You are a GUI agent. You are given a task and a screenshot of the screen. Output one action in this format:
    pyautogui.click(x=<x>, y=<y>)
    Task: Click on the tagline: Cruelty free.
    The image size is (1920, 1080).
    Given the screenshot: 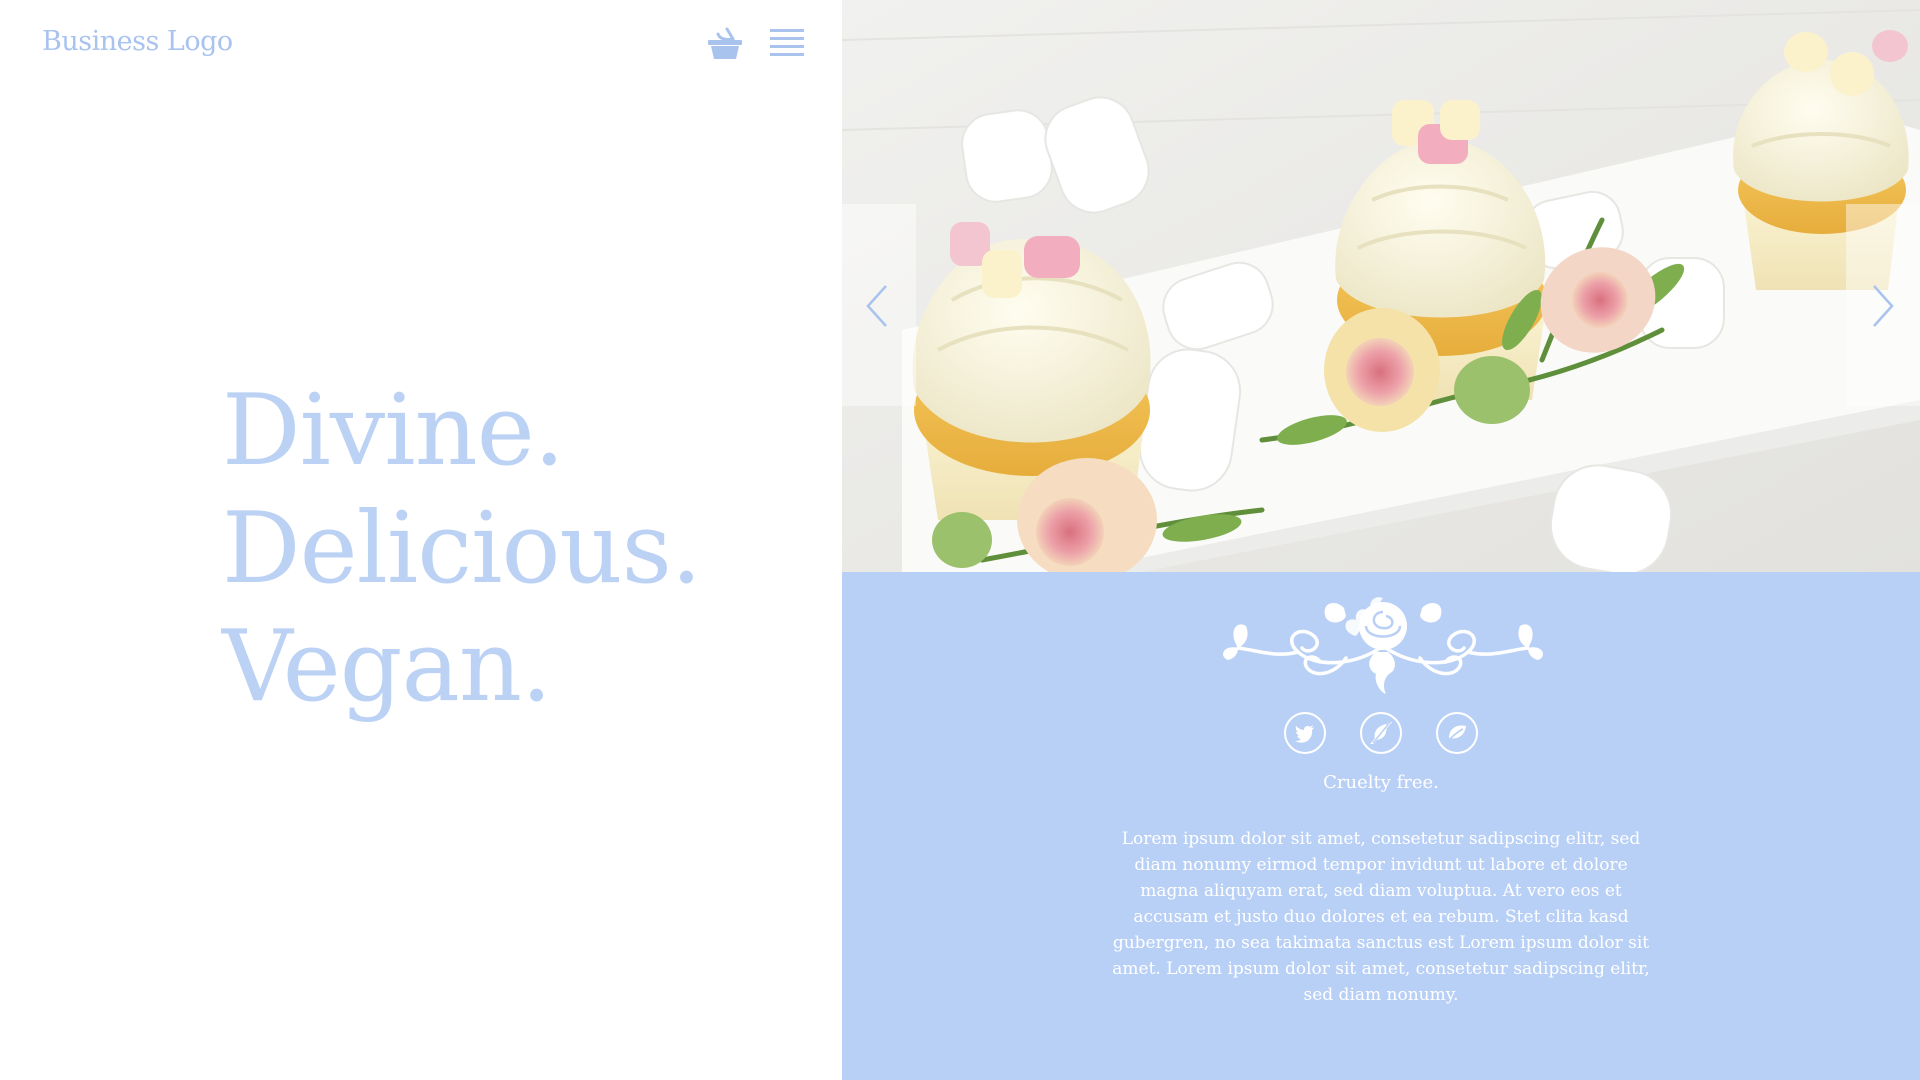 What is the action you would take?
    pyautogui.click(x=1381, y=782)
    